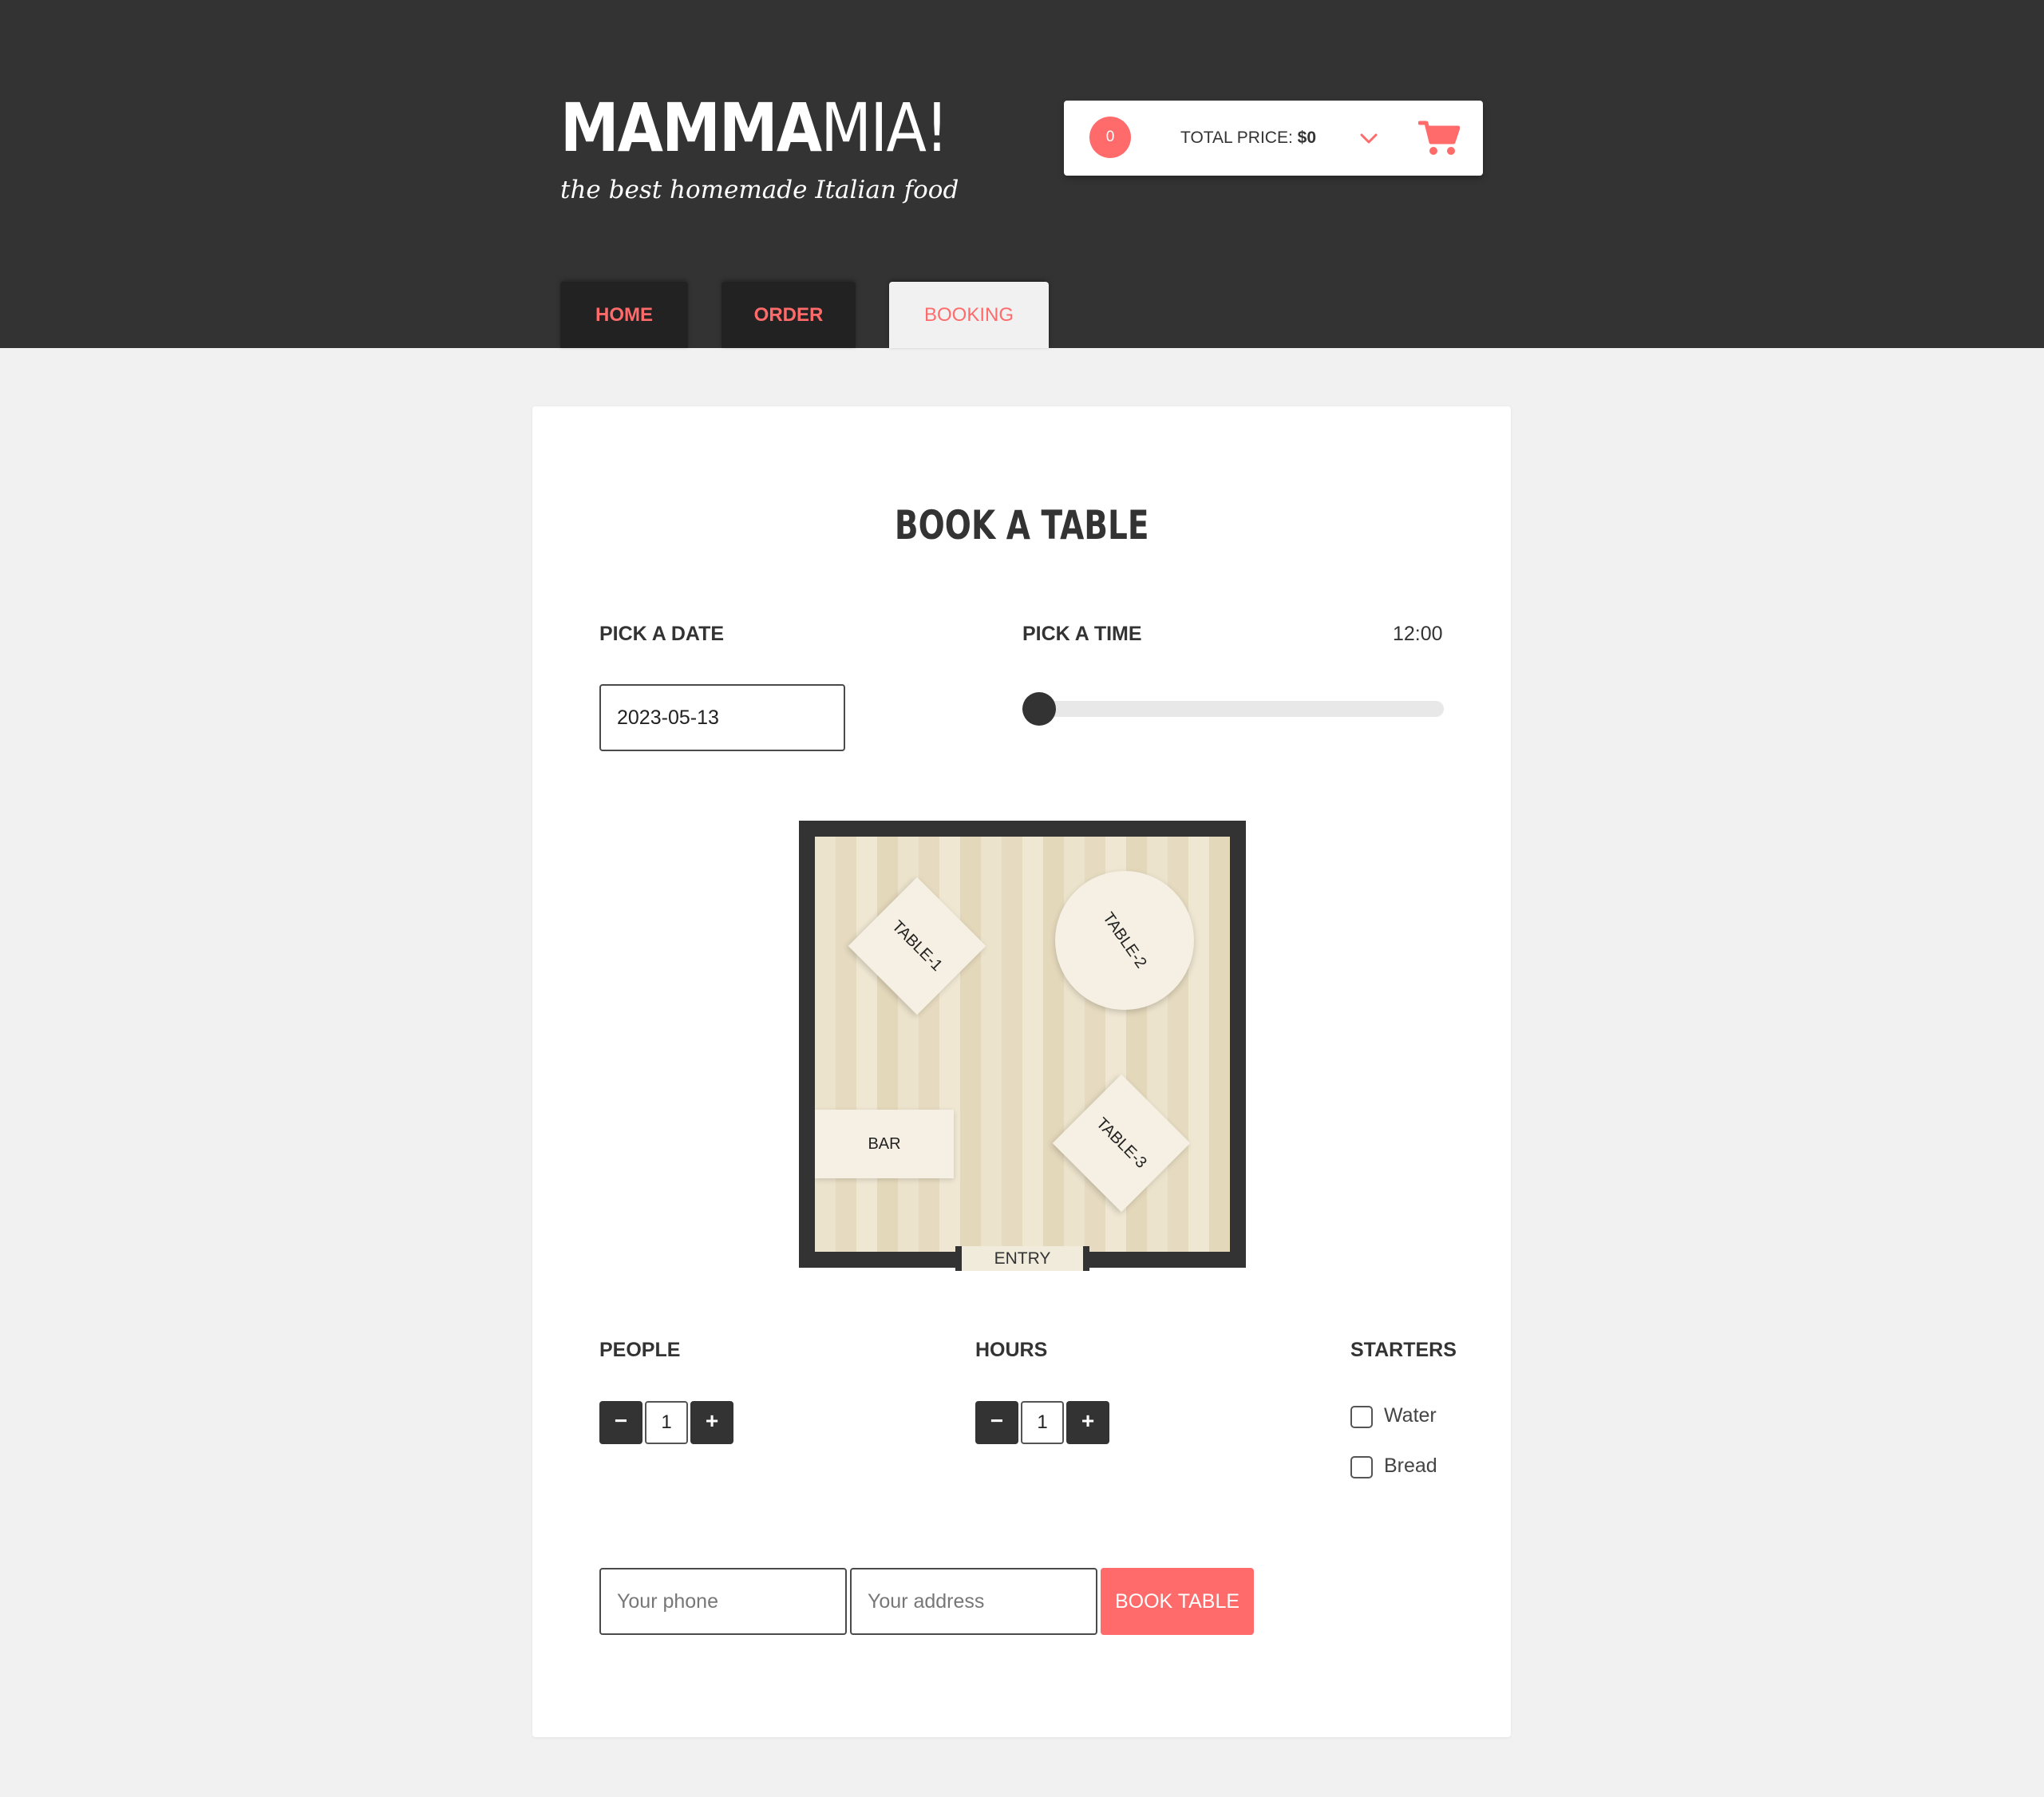  I want to click on time-label: PICK A TIME, so click(1082, 634).